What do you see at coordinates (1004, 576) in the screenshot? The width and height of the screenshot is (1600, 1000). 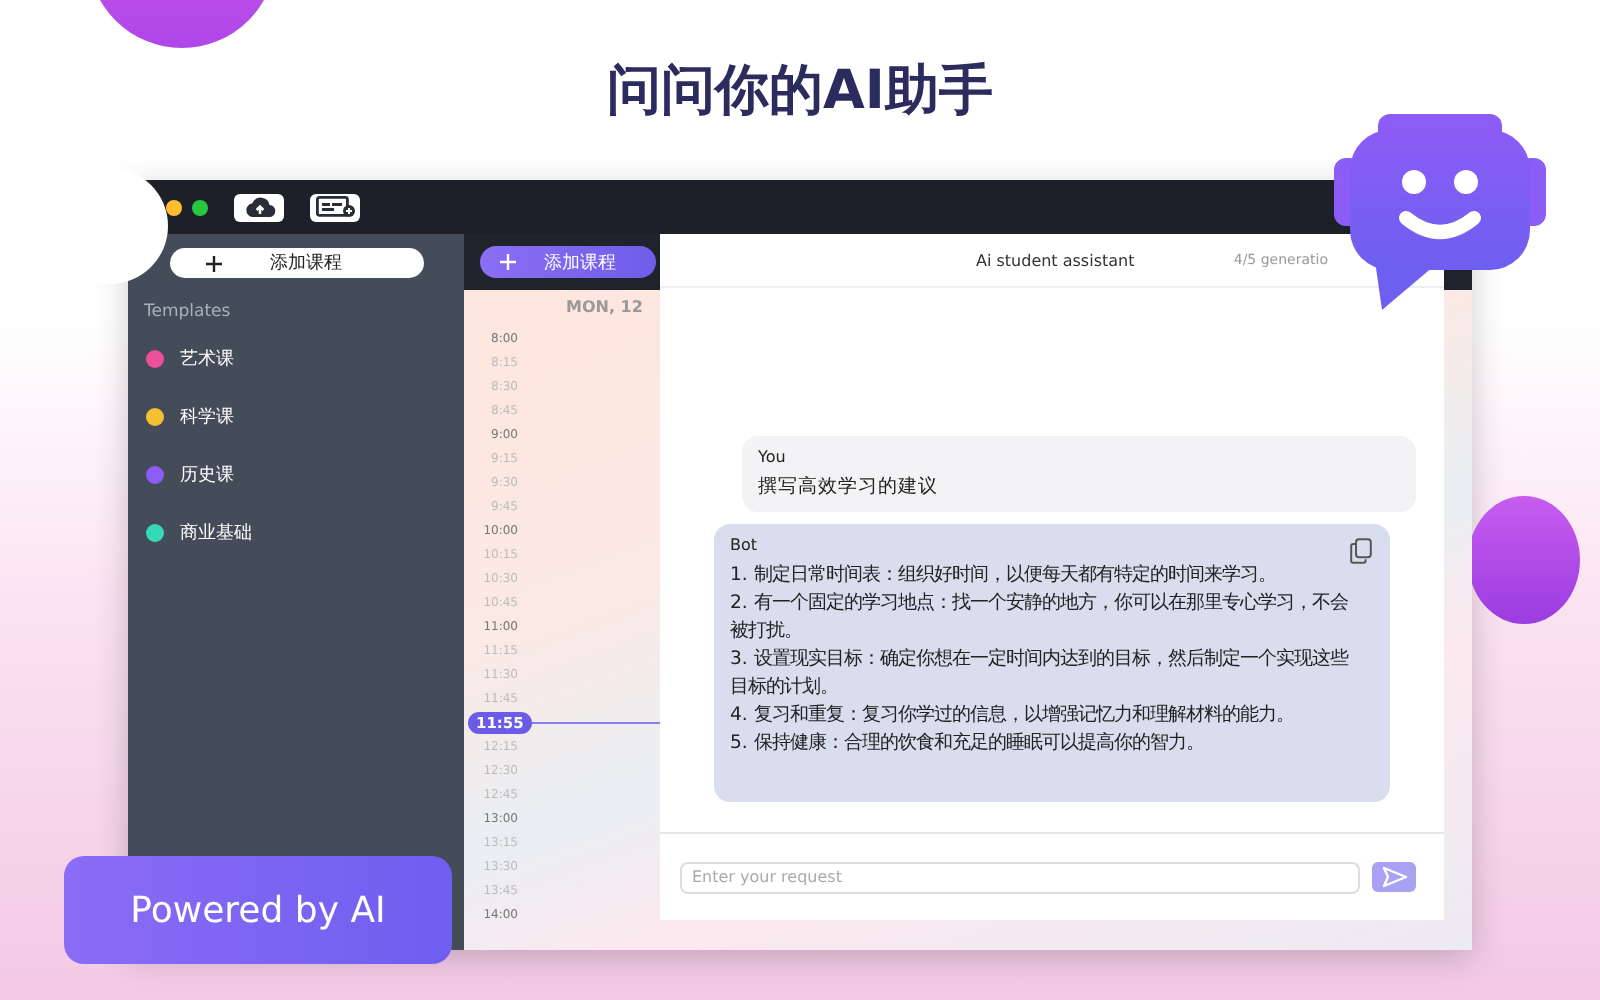 I see `message-text: 1. 制定日常时间表：组织好时间，以便每天都有特定的时间来学习。` at bounding box center [1004, 576].